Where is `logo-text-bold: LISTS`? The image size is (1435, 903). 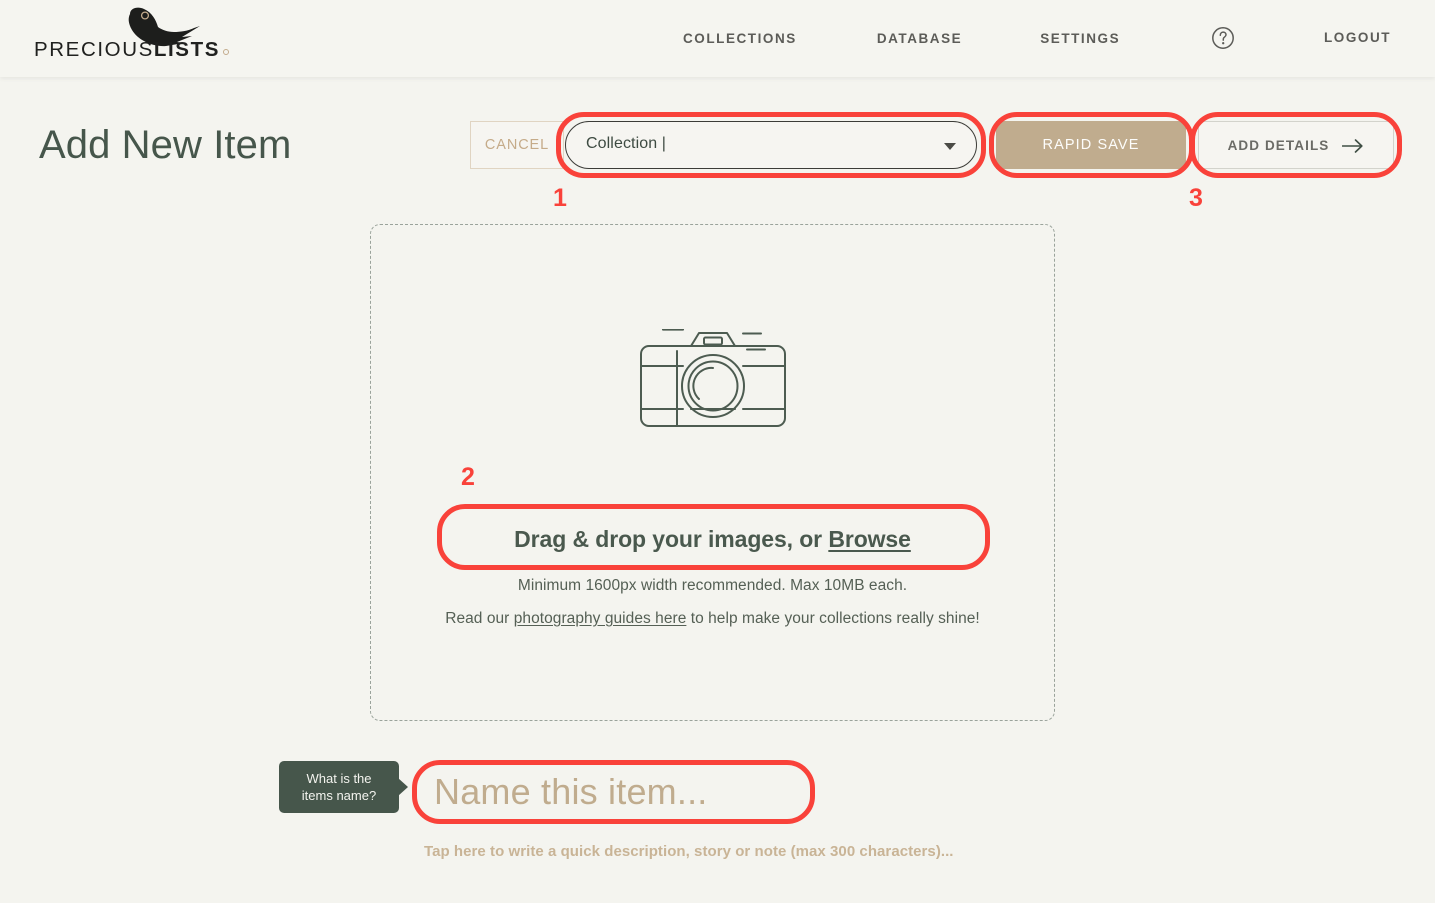
logo-text-bold: LISTS is located at coordinates (186, 49).